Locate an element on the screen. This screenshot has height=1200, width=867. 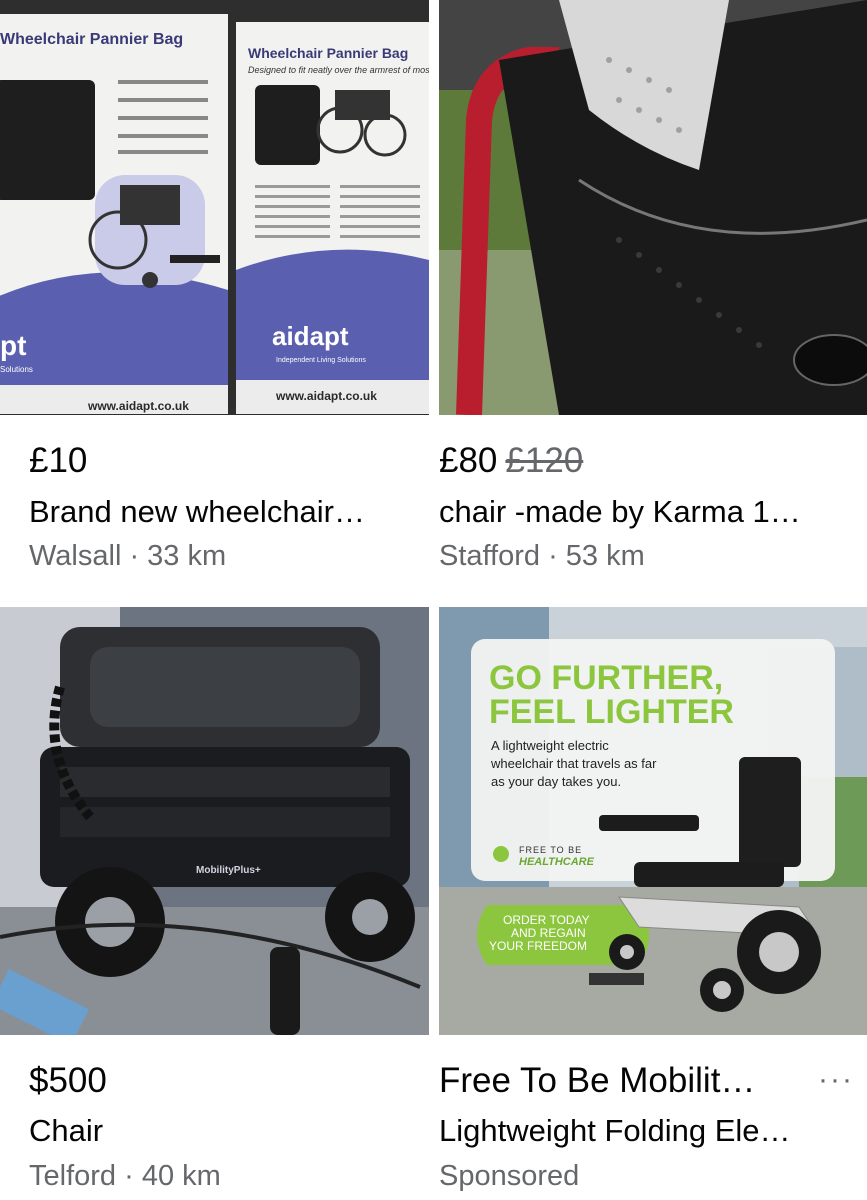
listing-price-2: £80 £120 is located at coordinates (511, 461).